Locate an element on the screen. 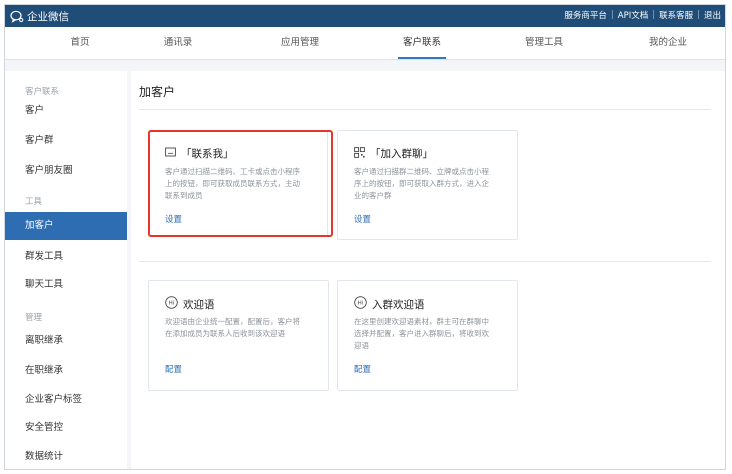 The width and height of the screenshot is (732, 474). sidebar-item-customers: 客户 is located at coordinates (66, 111).